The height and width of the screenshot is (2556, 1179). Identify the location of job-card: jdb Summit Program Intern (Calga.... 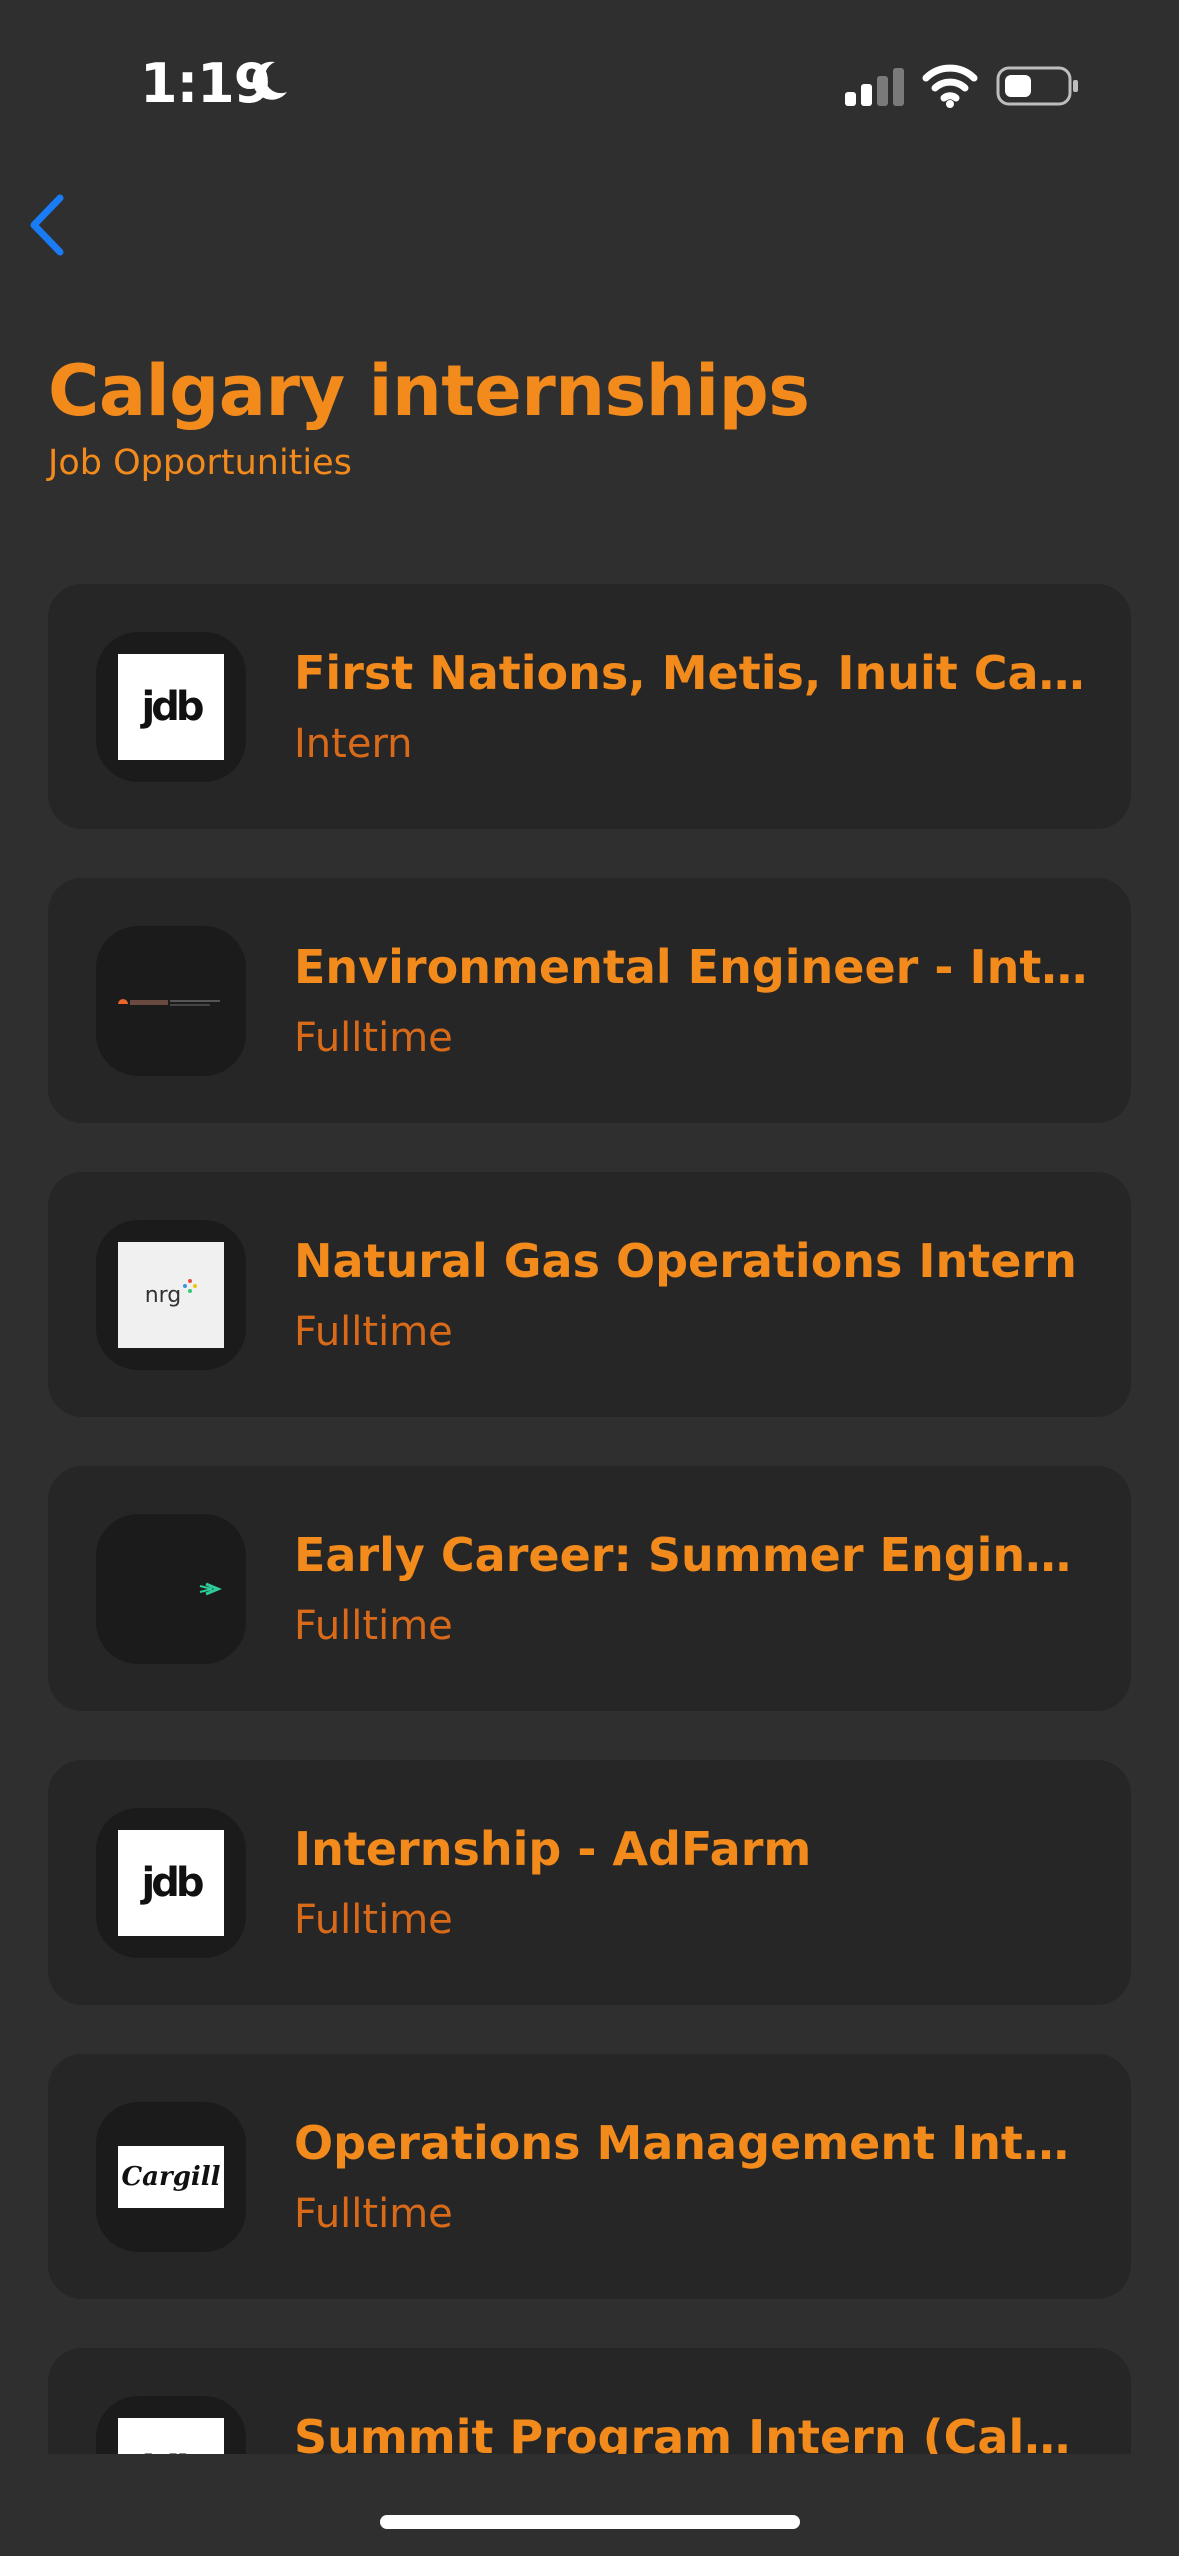
(589, 2401).